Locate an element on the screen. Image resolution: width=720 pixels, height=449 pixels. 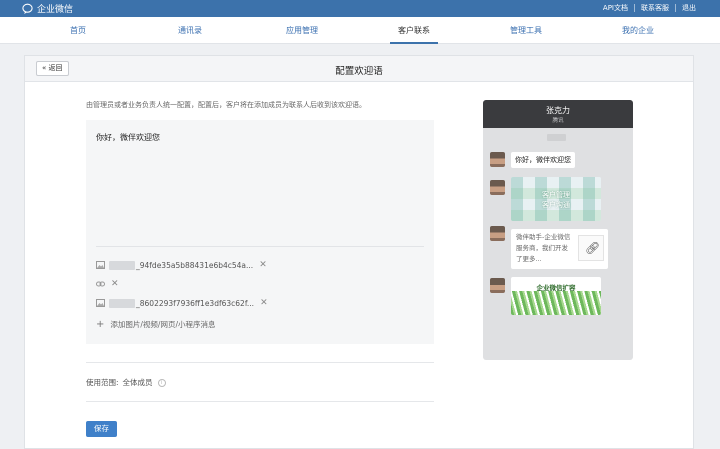
page-description: 由管理员或者业务负责人统一配置，配置后，客户将在添加成员为联系人后收到该欢迎语。 is located at coordinates (226, 105).